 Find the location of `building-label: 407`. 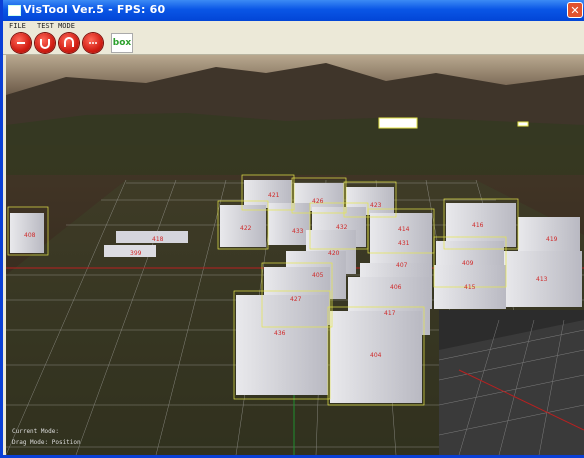

building-label: 407 is located at coordinates (402, 265).